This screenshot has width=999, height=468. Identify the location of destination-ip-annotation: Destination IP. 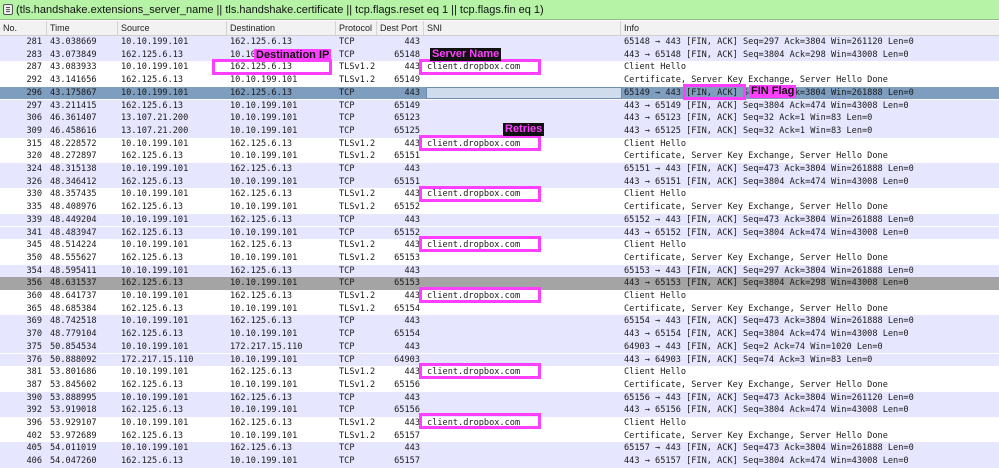
(293, 55).